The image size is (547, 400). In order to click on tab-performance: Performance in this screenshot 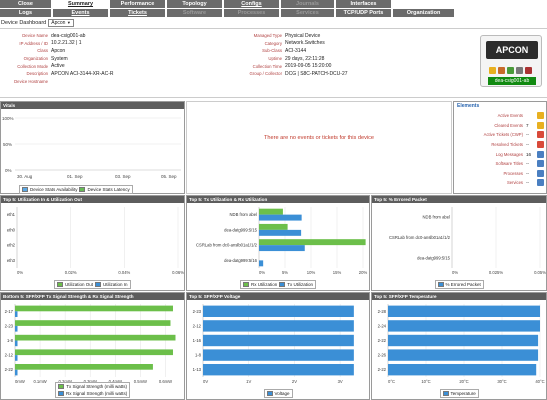, I will do `click(138, 4)`.